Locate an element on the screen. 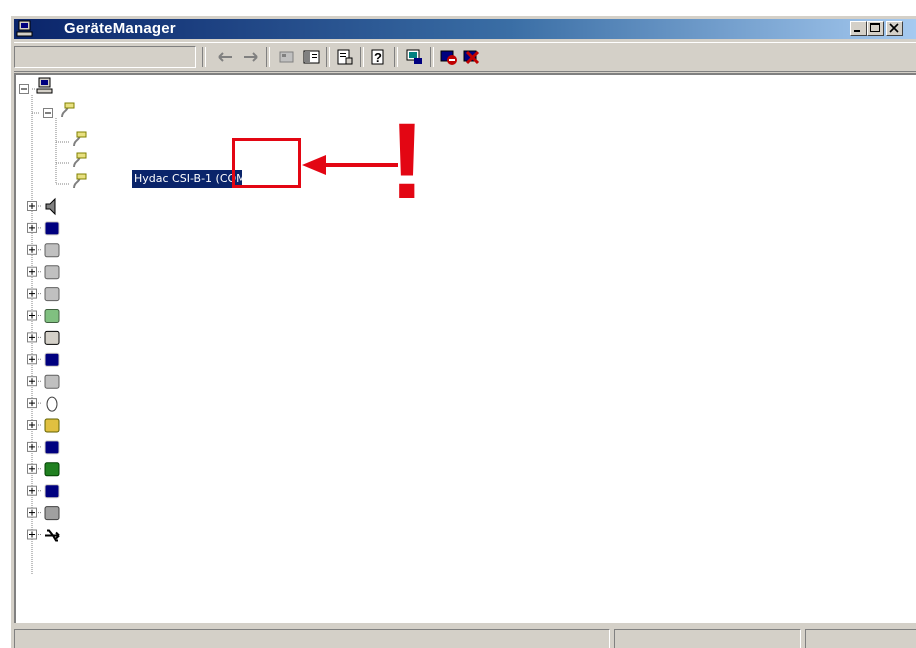  help-icon: ? is located at coordinates (377, 57).